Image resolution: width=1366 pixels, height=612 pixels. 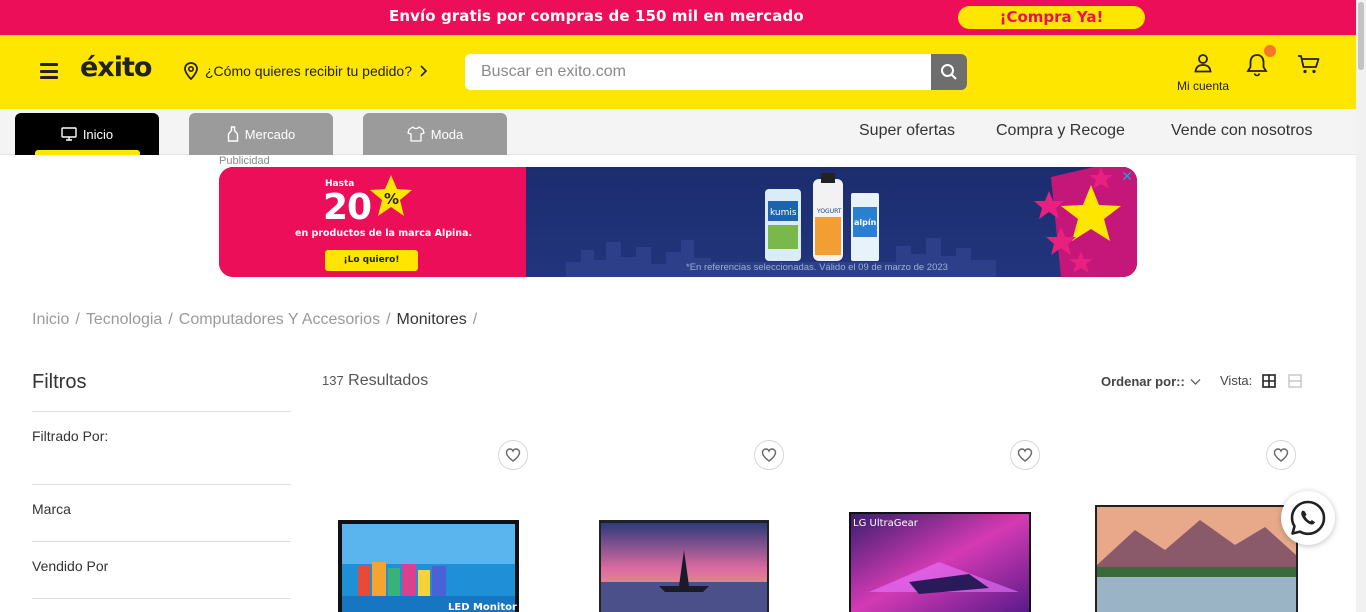 I want to click on grid-view-icon, so click(x=1269, y=381).